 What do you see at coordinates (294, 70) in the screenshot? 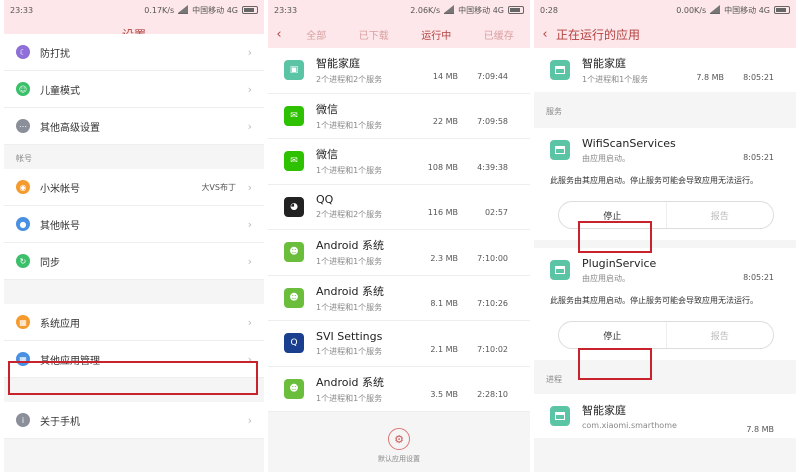
I see `smart-home-icon: ▣` at bounding box center [294, 70].